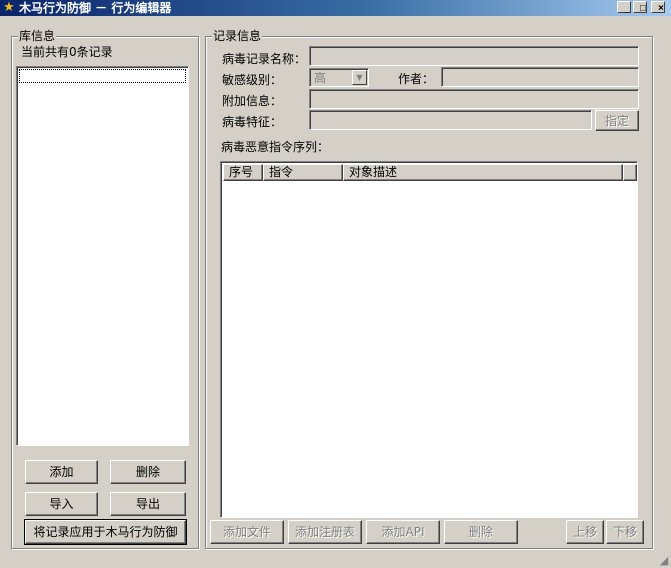  I want to click on delete-instruction-button: 删除, so click(481, 532).